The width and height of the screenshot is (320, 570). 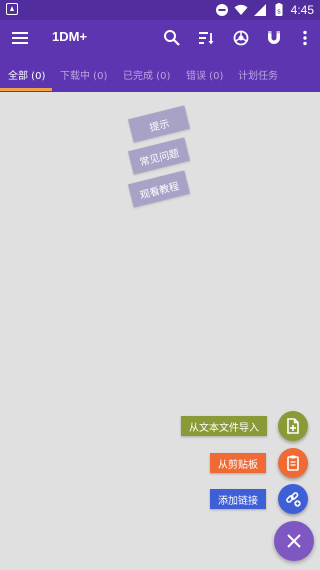 I want to click on add-link-button, so click(x=293, y=499).